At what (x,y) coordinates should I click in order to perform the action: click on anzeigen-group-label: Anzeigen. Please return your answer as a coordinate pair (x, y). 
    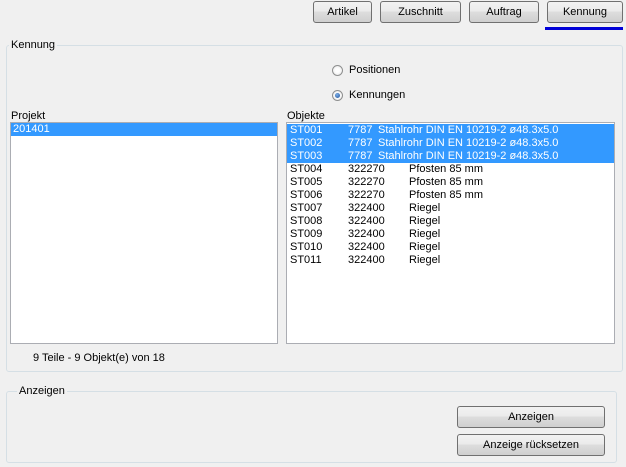
    Looking at the image, I should click on (42, 391).